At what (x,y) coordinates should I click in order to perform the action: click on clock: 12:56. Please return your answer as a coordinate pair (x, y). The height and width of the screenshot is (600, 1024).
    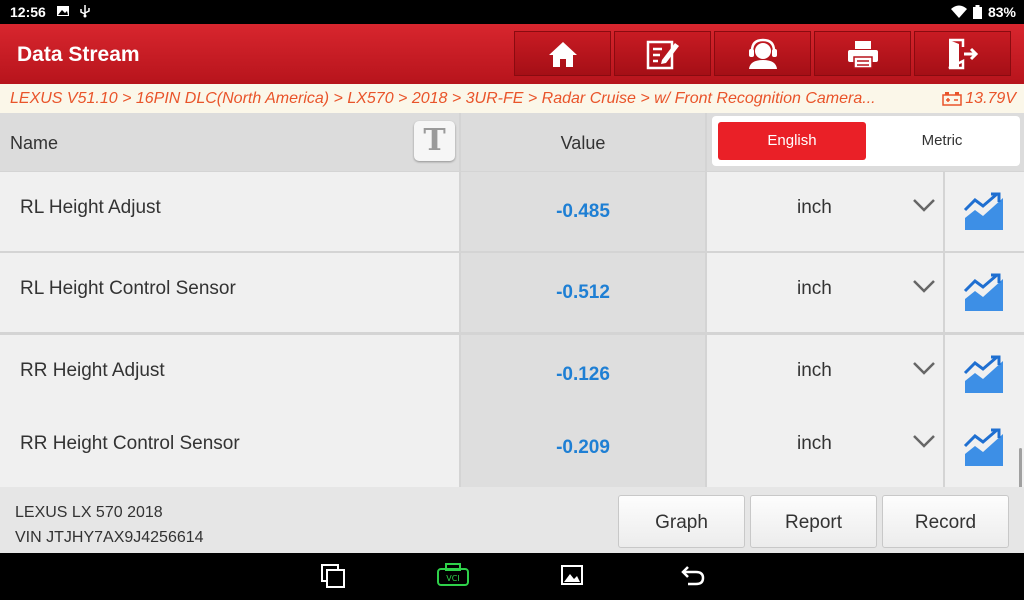
    Looking at the image, I should click on (28, 12).